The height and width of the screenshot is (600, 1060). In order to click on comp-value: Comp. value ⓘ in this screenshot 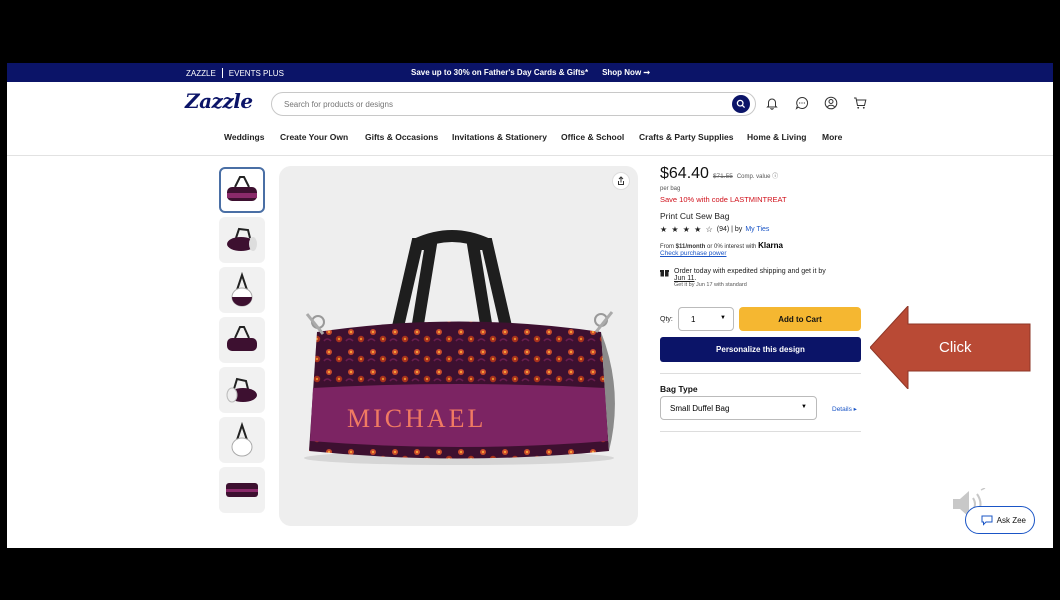, I will do `click(757, 175)`.